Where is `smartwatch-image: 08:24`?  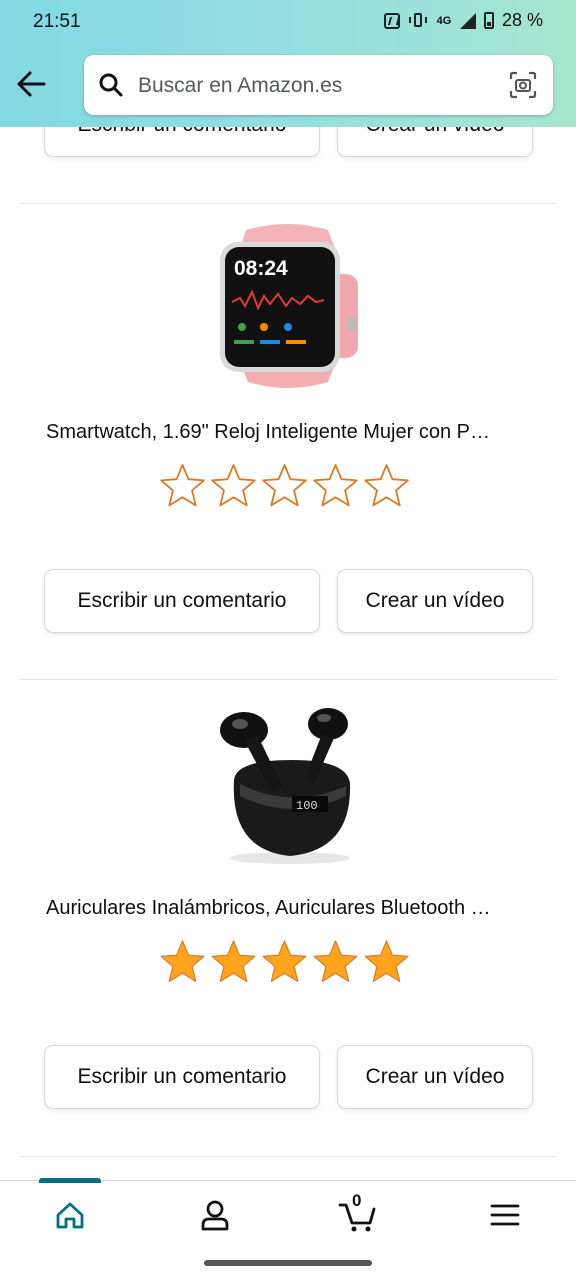 smartwatch-image: 08:24 is located at coordinates (288, 306).